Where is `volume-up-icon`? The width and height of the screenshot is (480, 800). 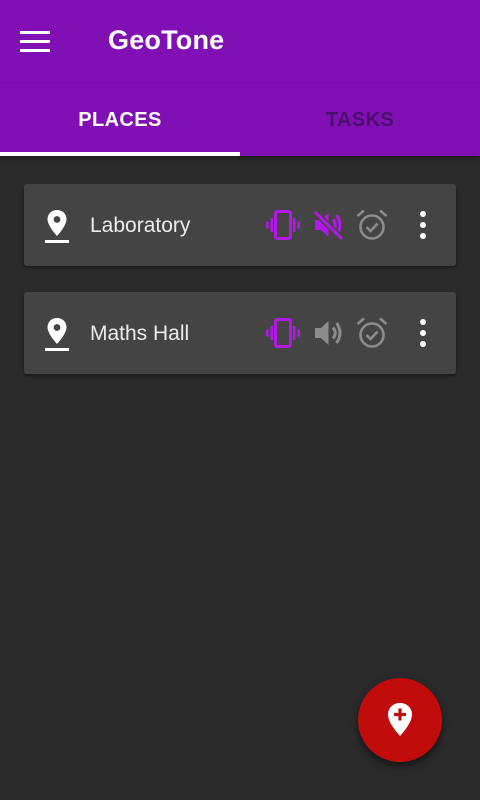 volume-up-icon is located at coordinates (328, 333).